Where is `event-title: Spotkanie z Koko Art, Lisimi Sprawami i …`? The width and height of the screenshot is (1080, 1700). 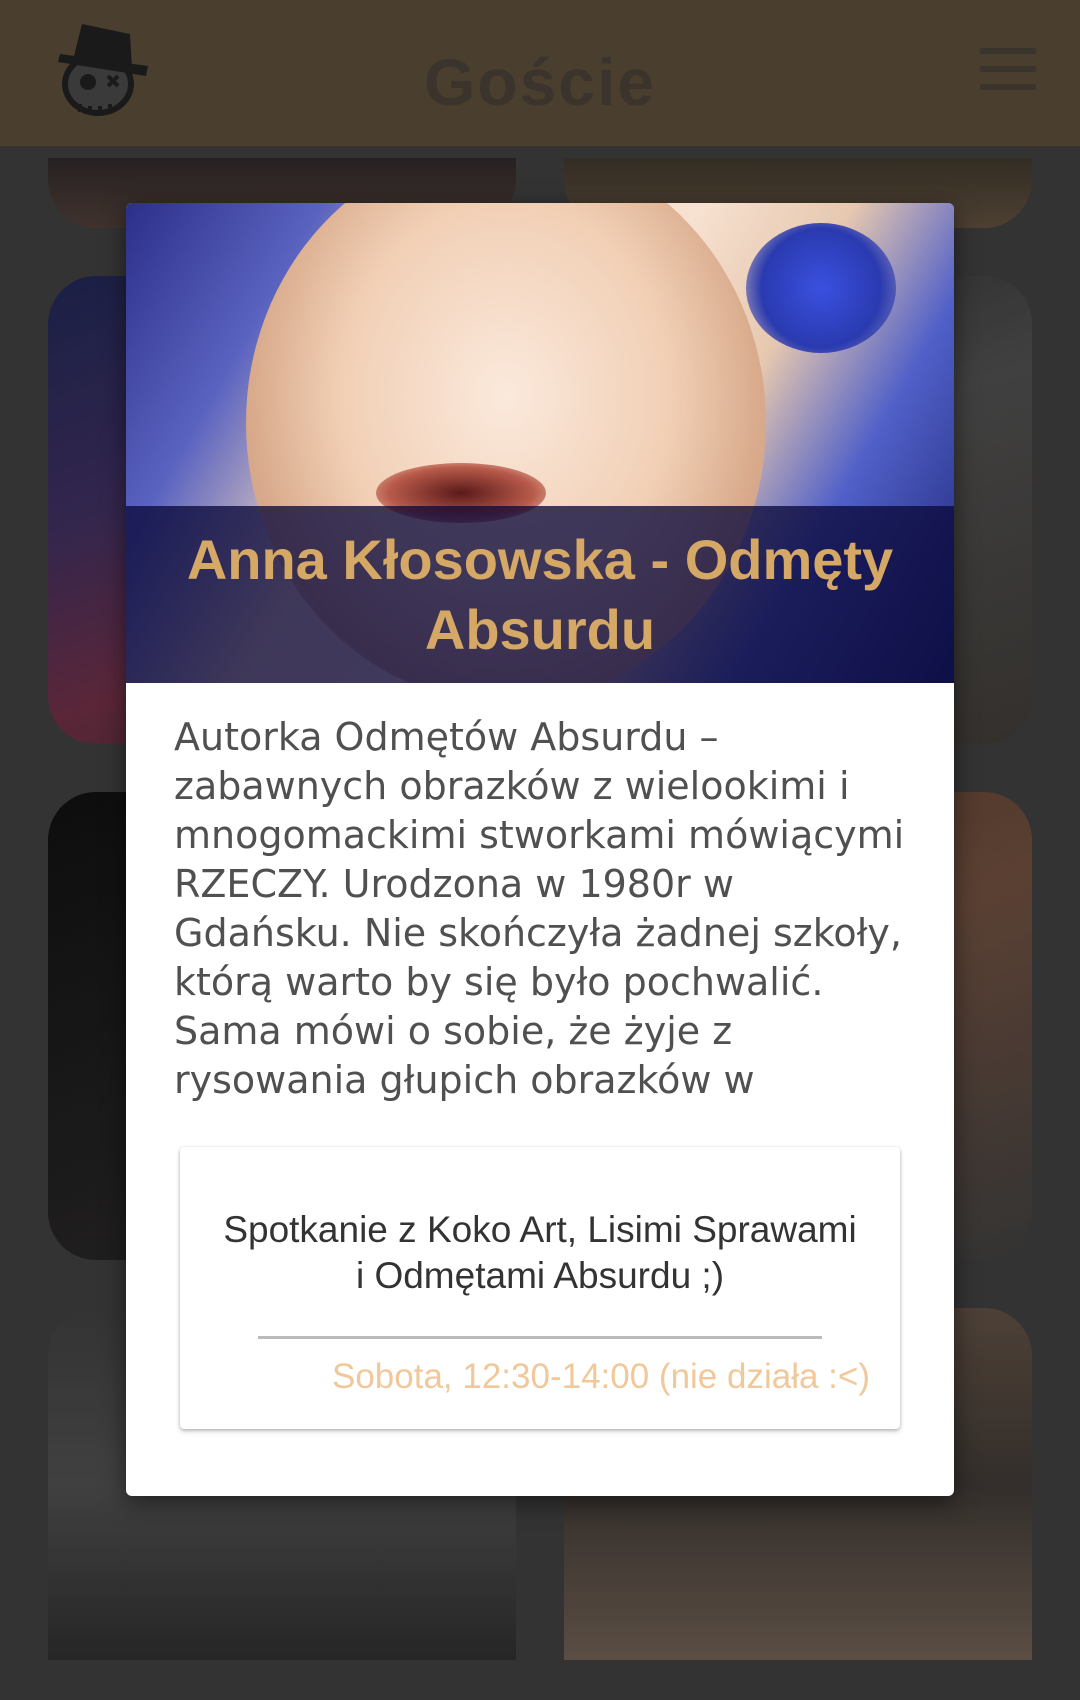
event-title: Spotkanie z Koko Art, Lisimi Sprawami i … is located at coordinates (540, 1252).